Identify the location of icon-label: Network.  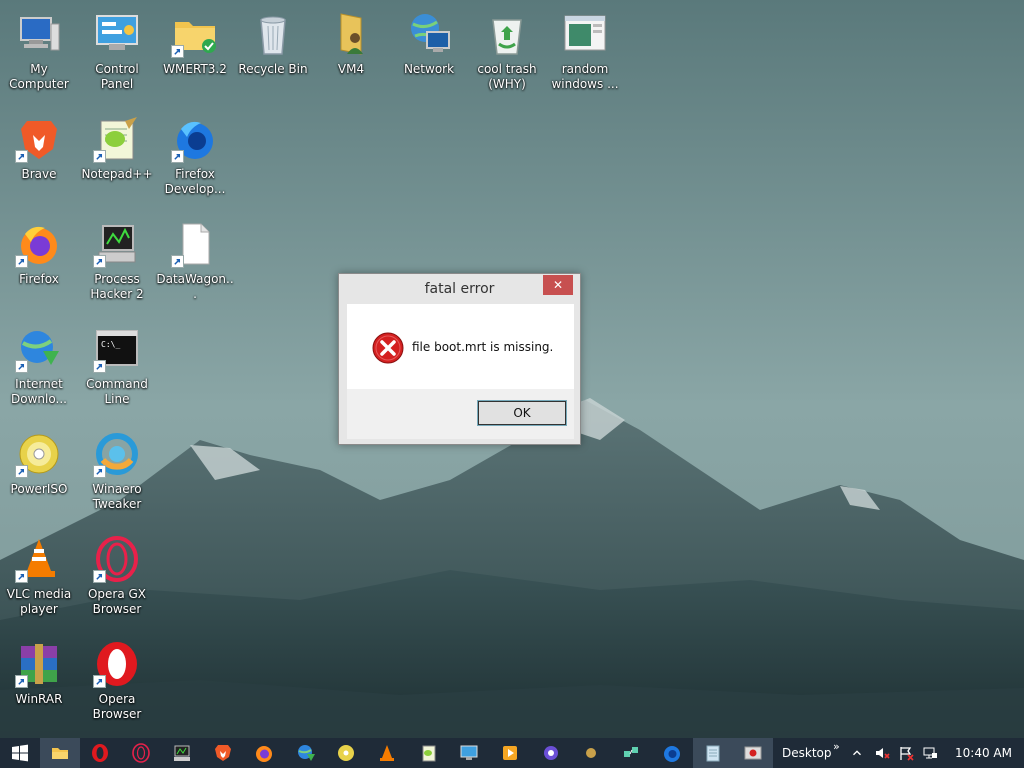
(429, 69).